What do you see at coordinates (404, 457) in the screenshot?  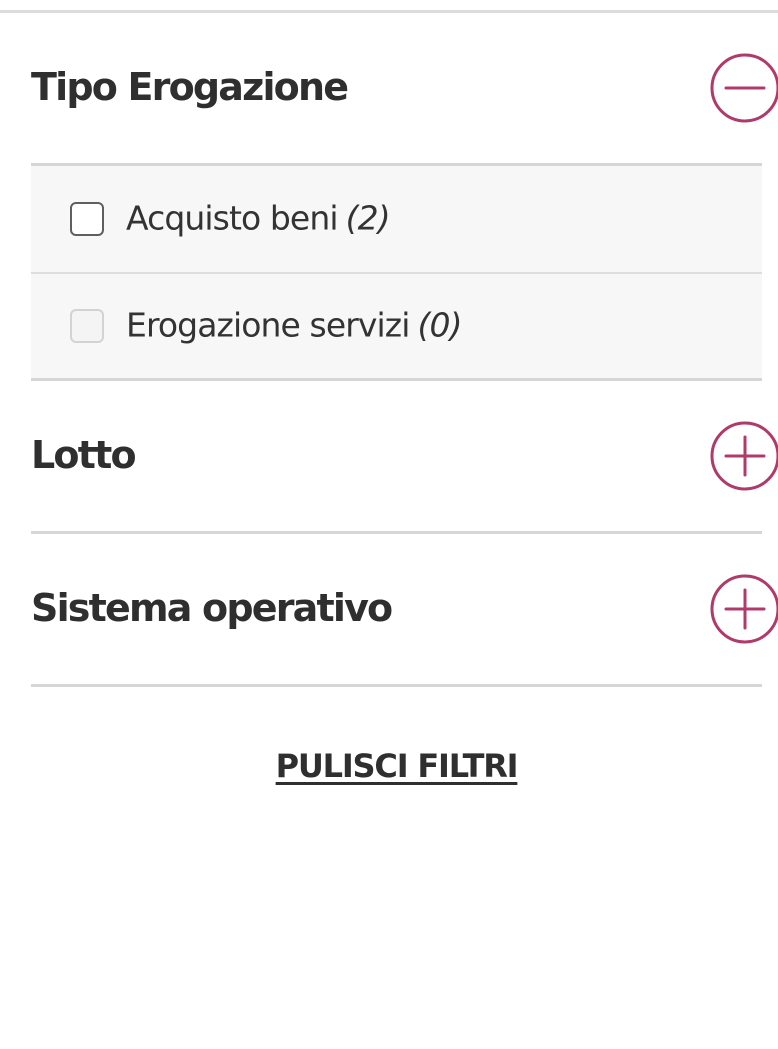 I see `filter-section-lotto: Lotto` at bounding box center [404, 457].